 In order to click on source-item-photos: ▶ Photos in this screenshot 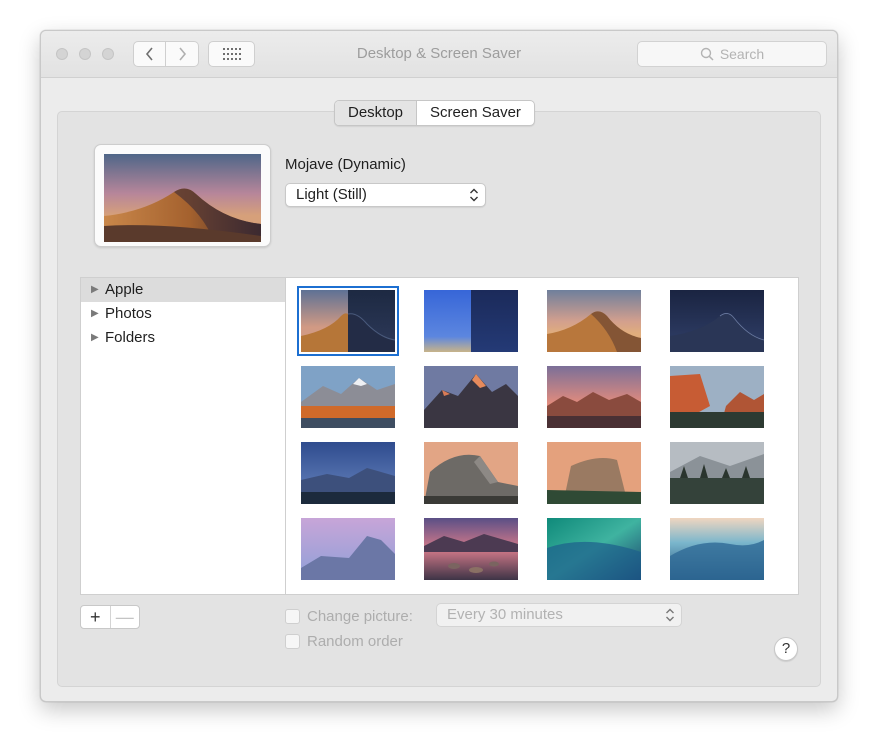, I will do `click(183, 314)`.